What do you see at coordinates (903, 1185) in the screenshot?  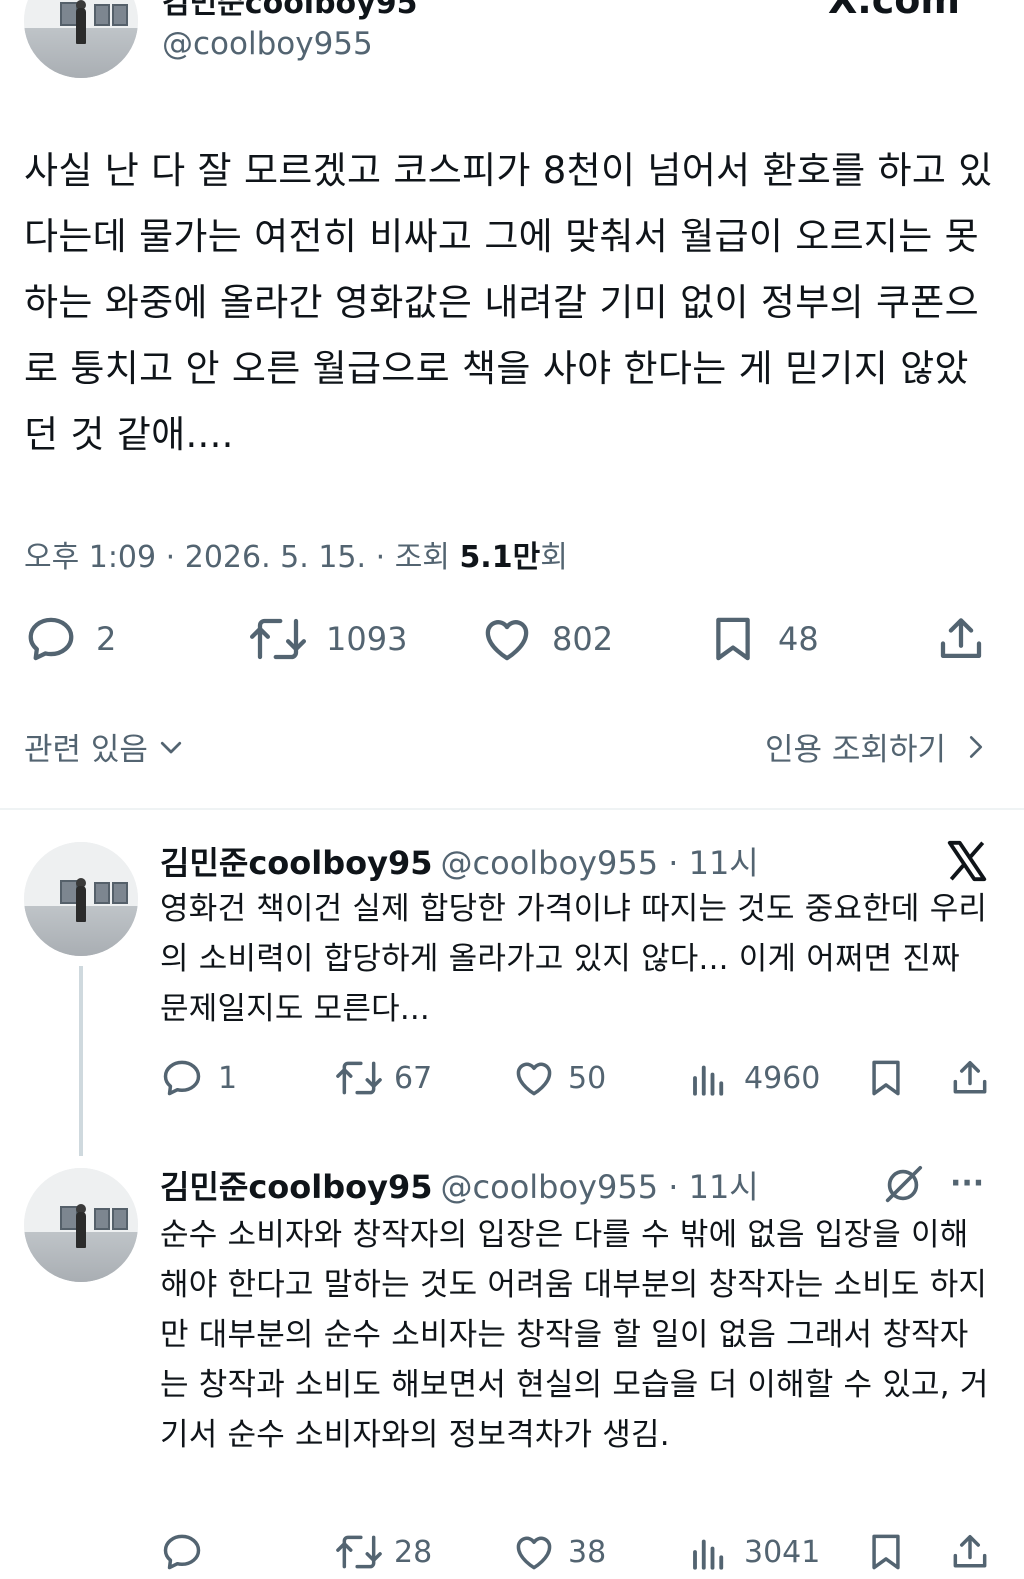 I see `grok-icon` at bounding box center [903, 1185].